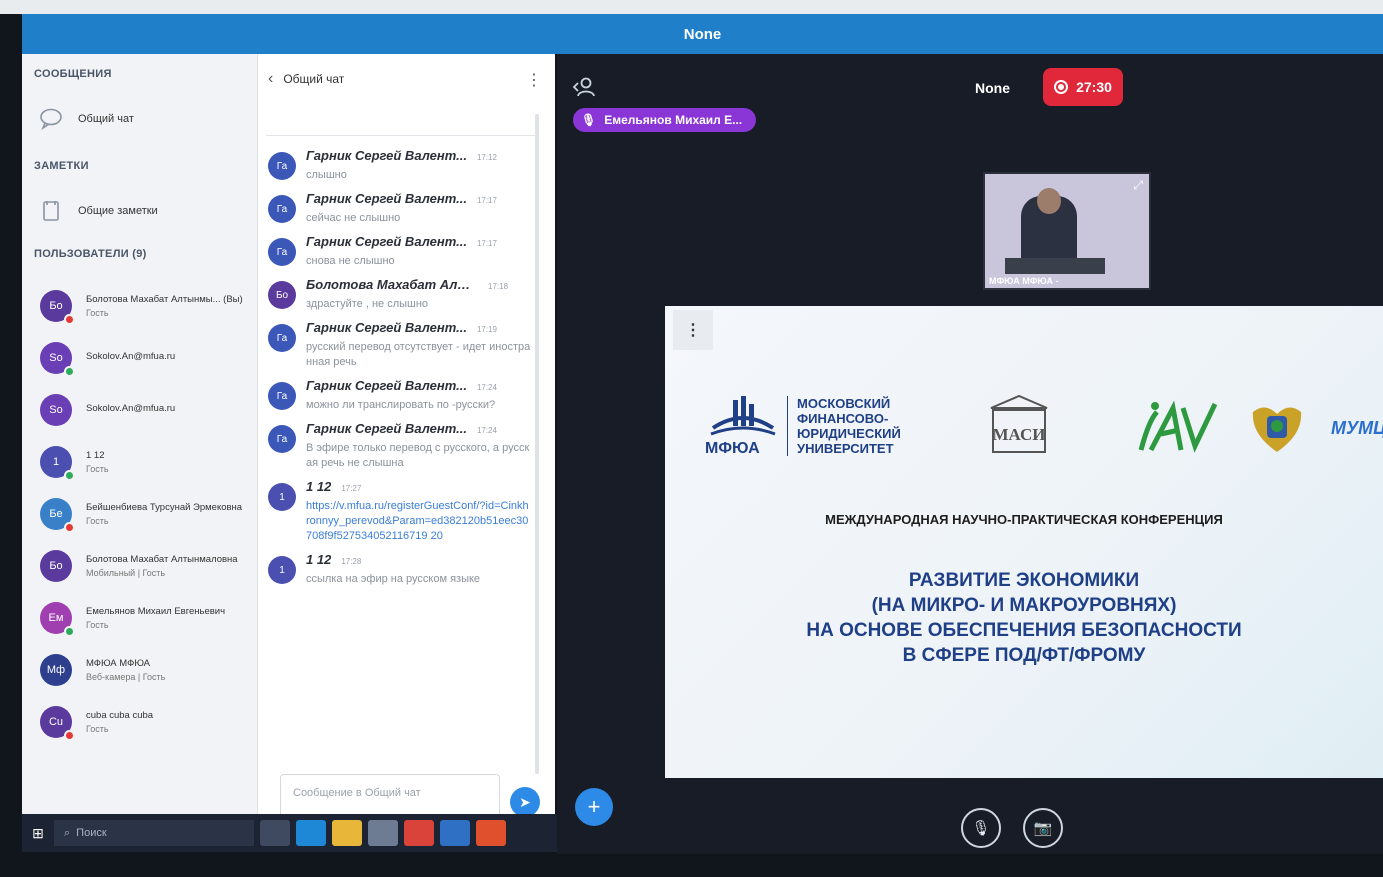  I want to click on back-chevron-icon: ‹, so click(270, 79).